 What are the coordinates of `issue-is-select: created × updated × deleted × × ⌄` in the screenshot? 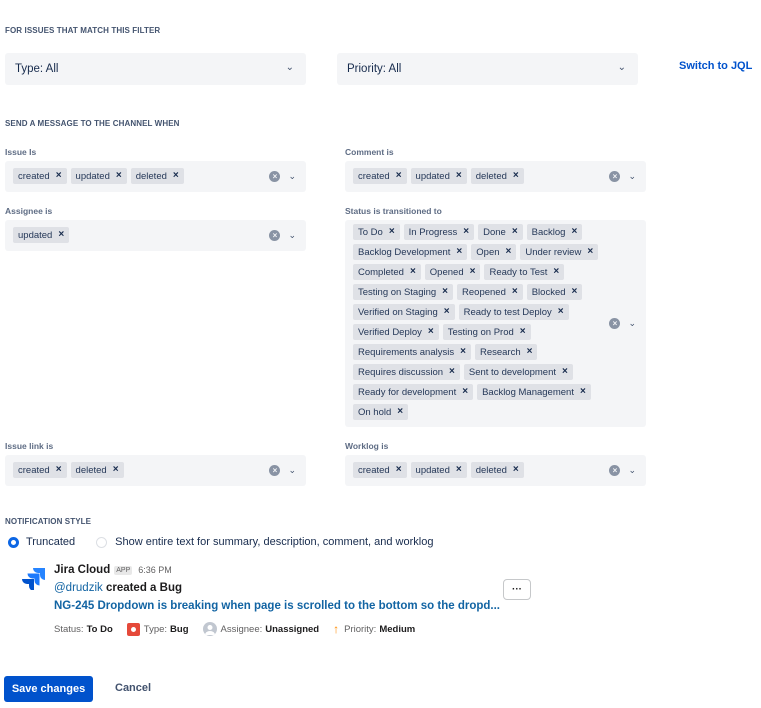 It's located at (155, 176).